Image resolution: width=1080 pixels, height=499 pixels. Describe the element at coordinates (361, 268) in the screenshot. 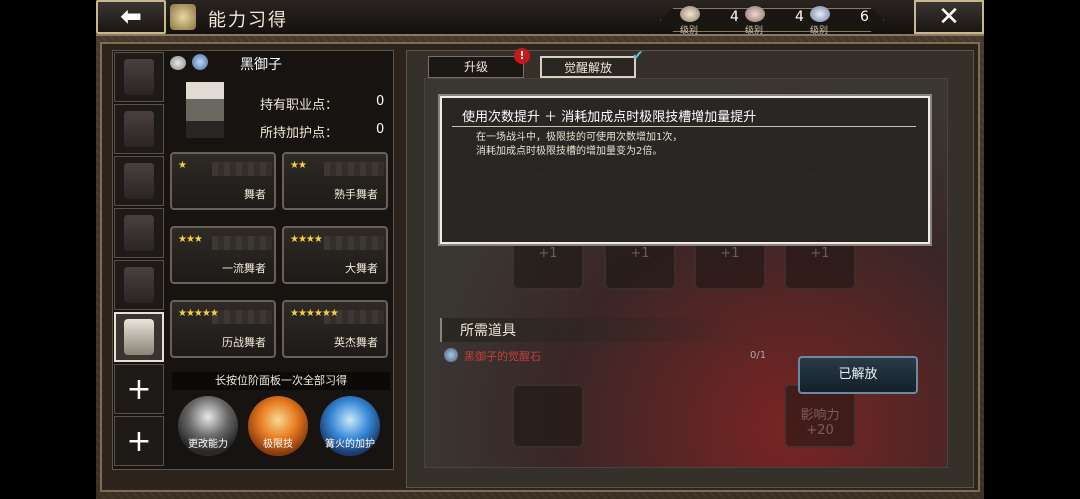

I see `job-name: 大舞者` at that location.